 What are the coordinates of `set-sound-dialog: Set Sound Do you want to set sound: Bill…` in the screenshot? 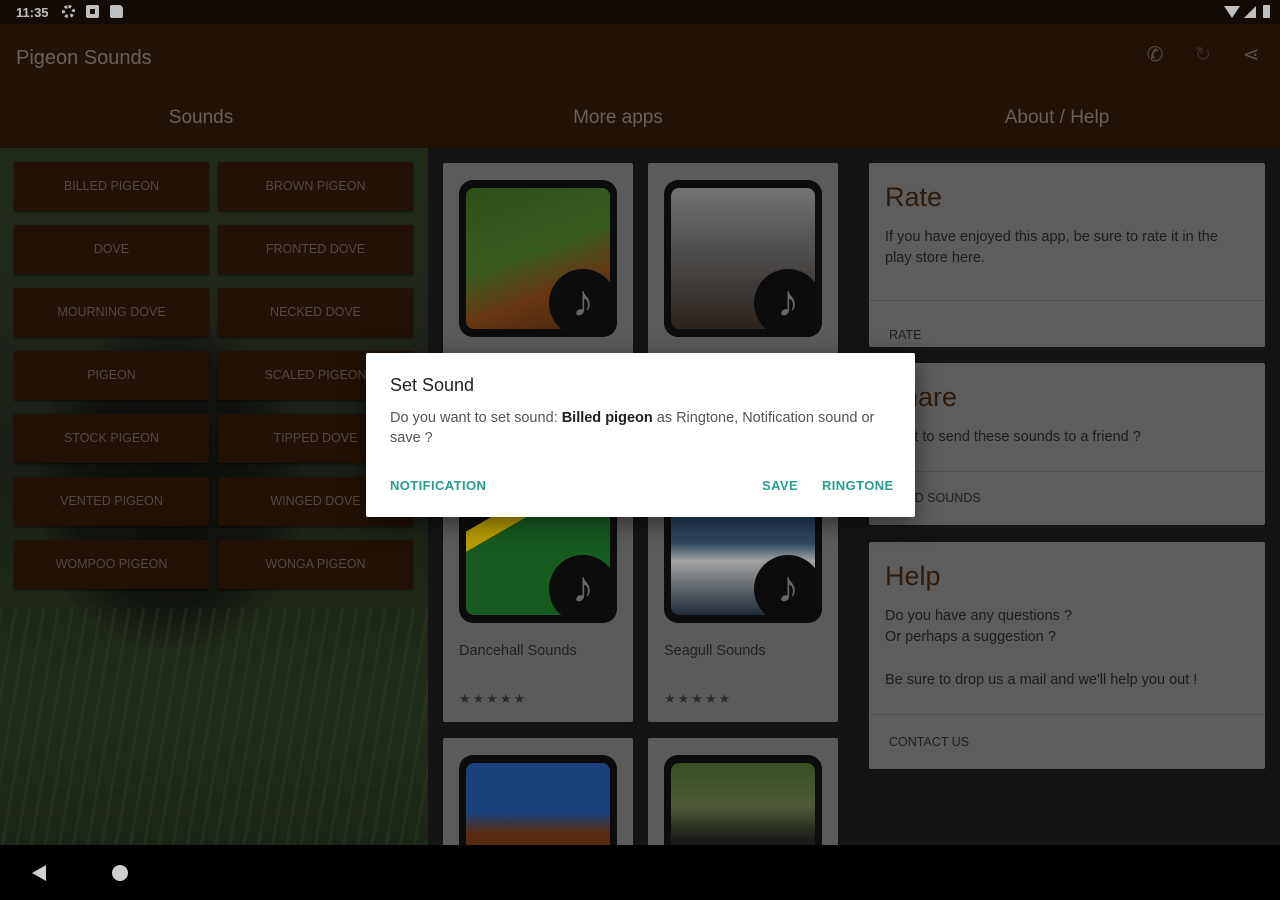 It's located at (640, 435).